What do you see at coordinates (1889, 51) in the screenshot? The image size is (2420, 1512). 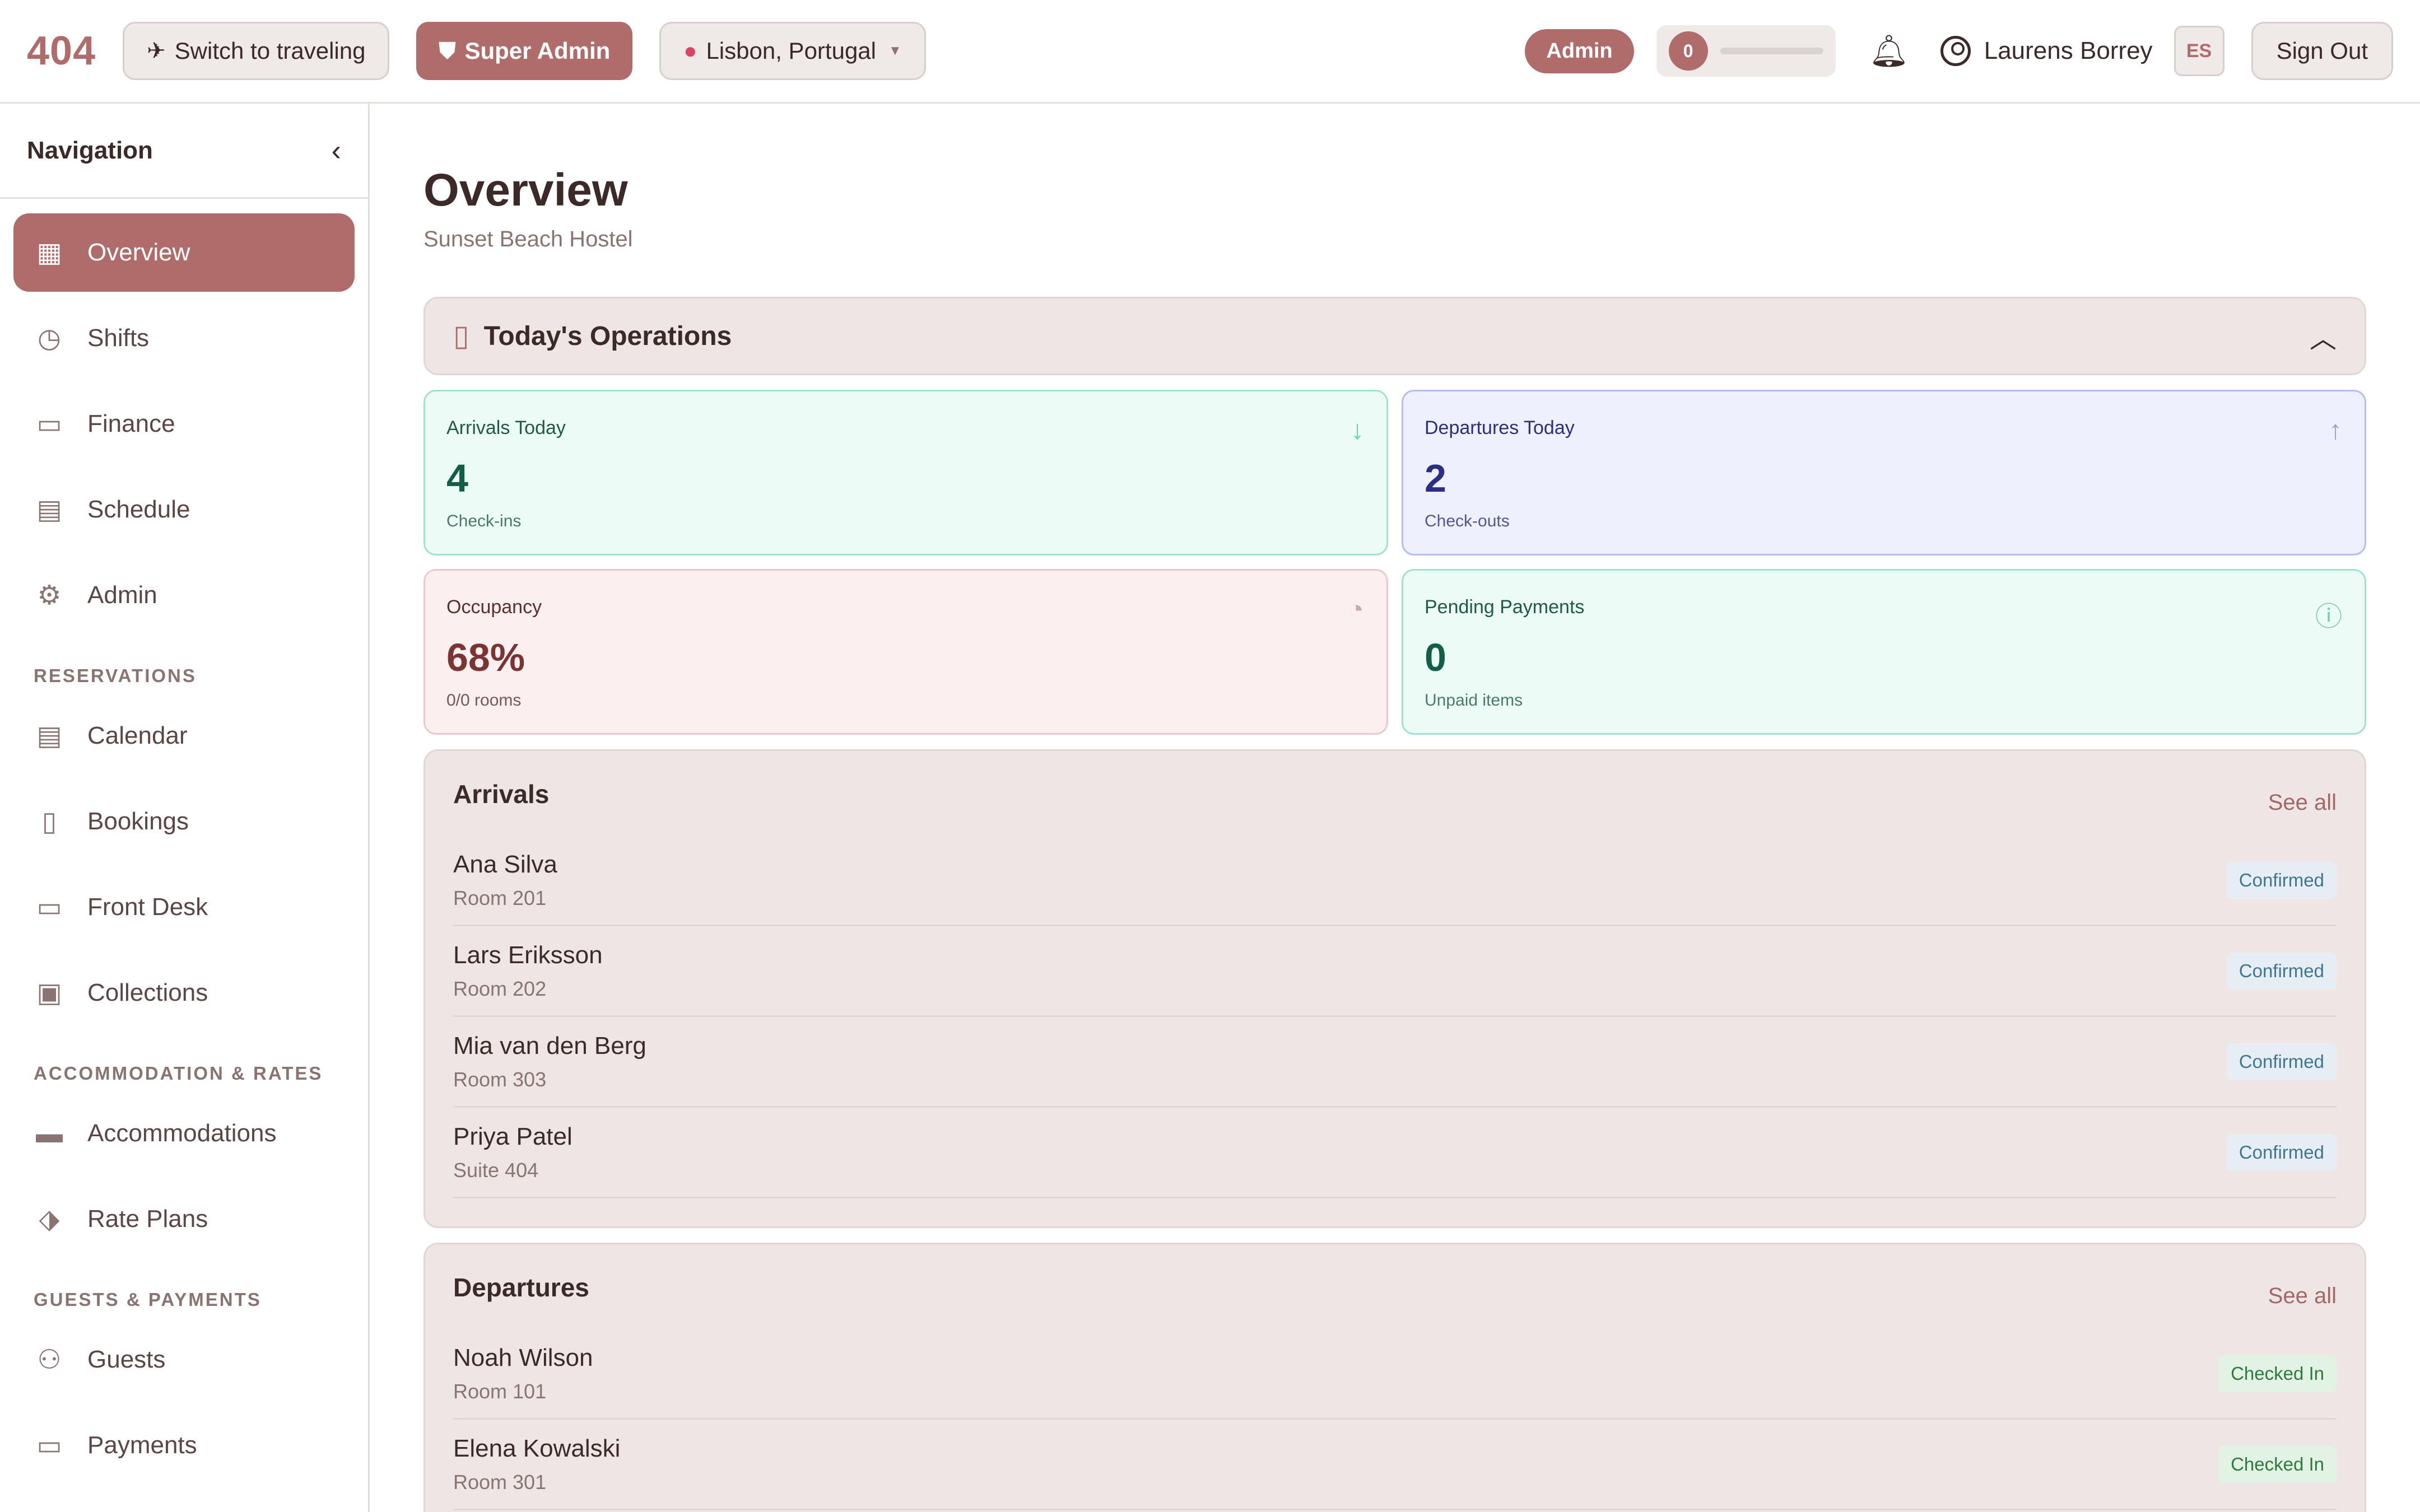 I see `bell-icon: 🔔︎` at bounding box center [1889, 51].